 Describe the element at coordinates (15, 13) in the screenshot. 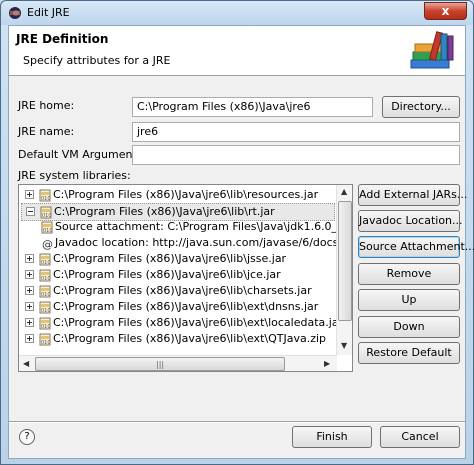

I see `eclipse-icon` at that location.